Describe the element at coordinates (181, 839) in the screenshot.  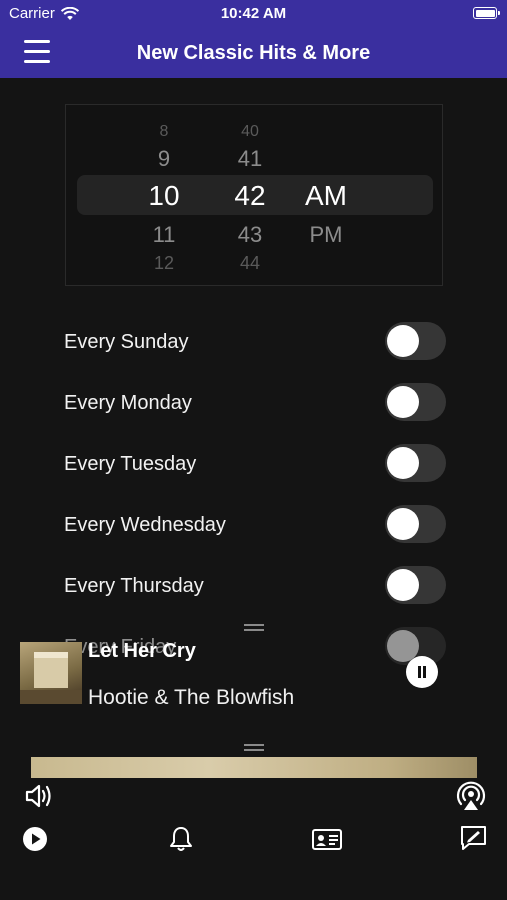
I see `alarm-bell-icon` at that location.